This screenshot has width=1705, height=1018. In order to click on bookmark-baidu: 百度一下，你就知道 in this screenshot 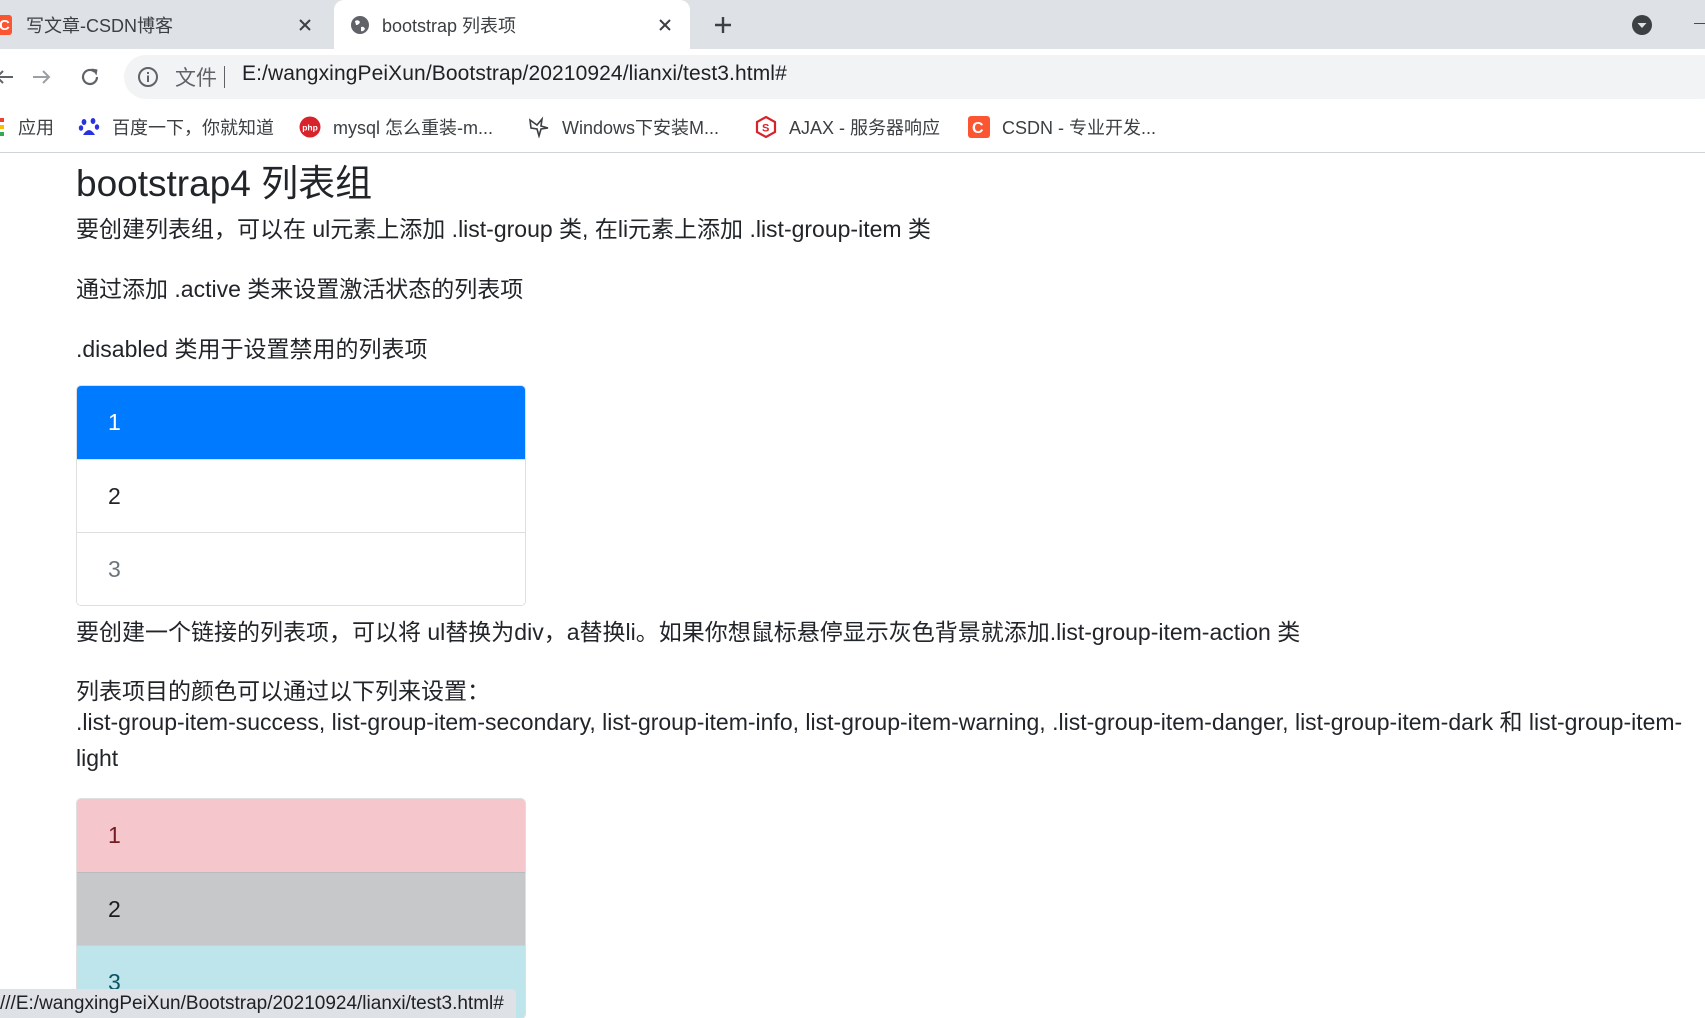, I will do `click(176, 127)`.